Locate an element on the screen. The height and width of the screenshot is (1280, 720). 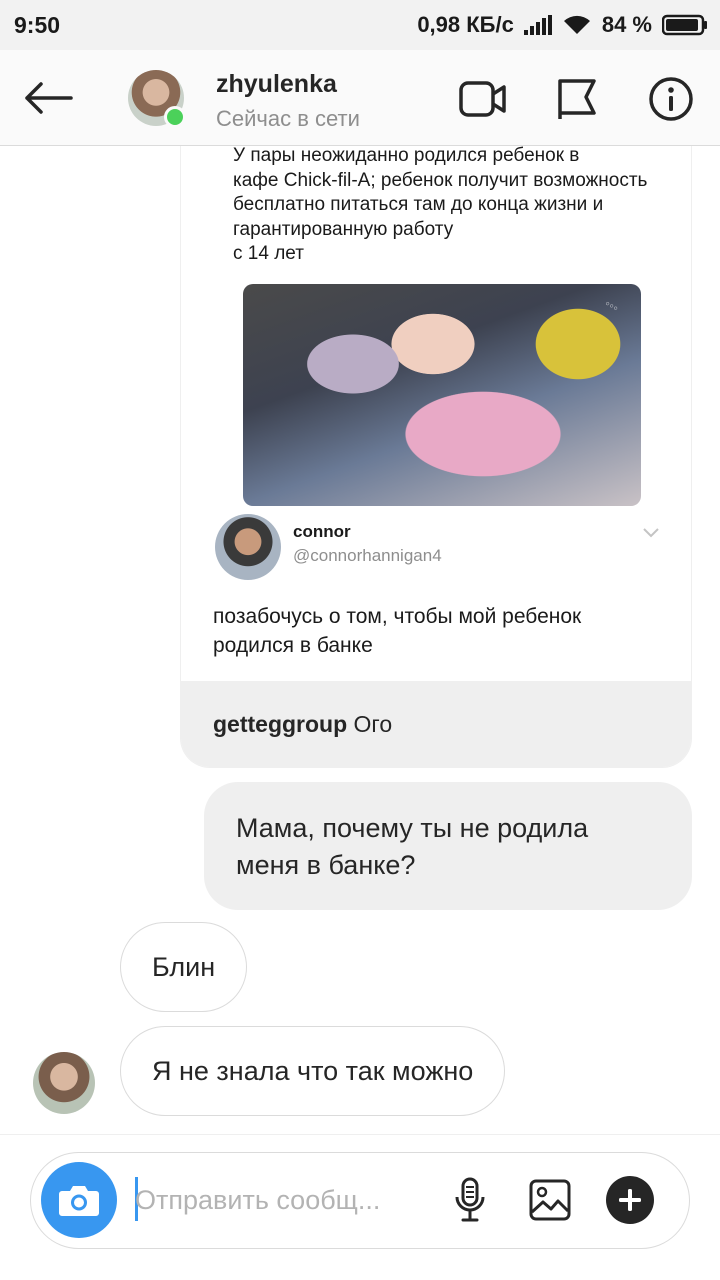
message-composer is located at coordinates (360, 1200).